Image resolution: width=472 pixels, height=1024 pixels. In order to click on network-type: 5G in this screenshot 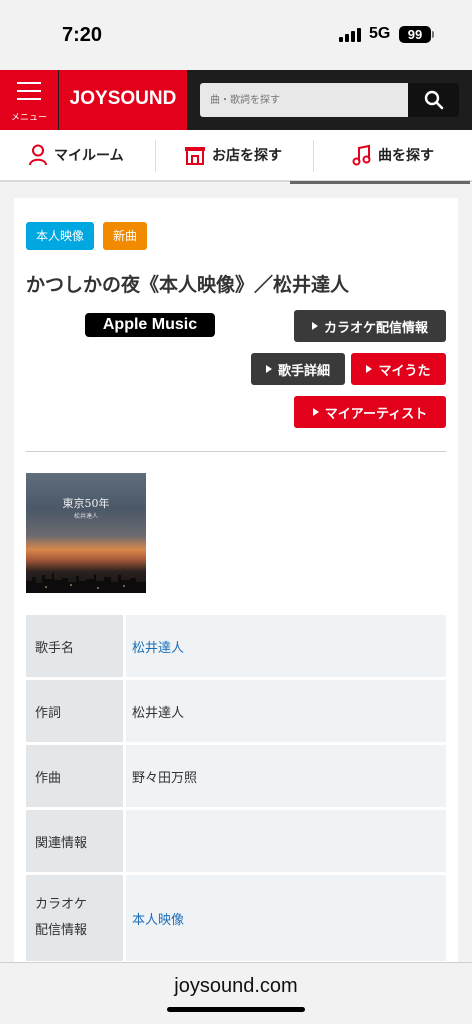, I will do `click(380, 33)`.